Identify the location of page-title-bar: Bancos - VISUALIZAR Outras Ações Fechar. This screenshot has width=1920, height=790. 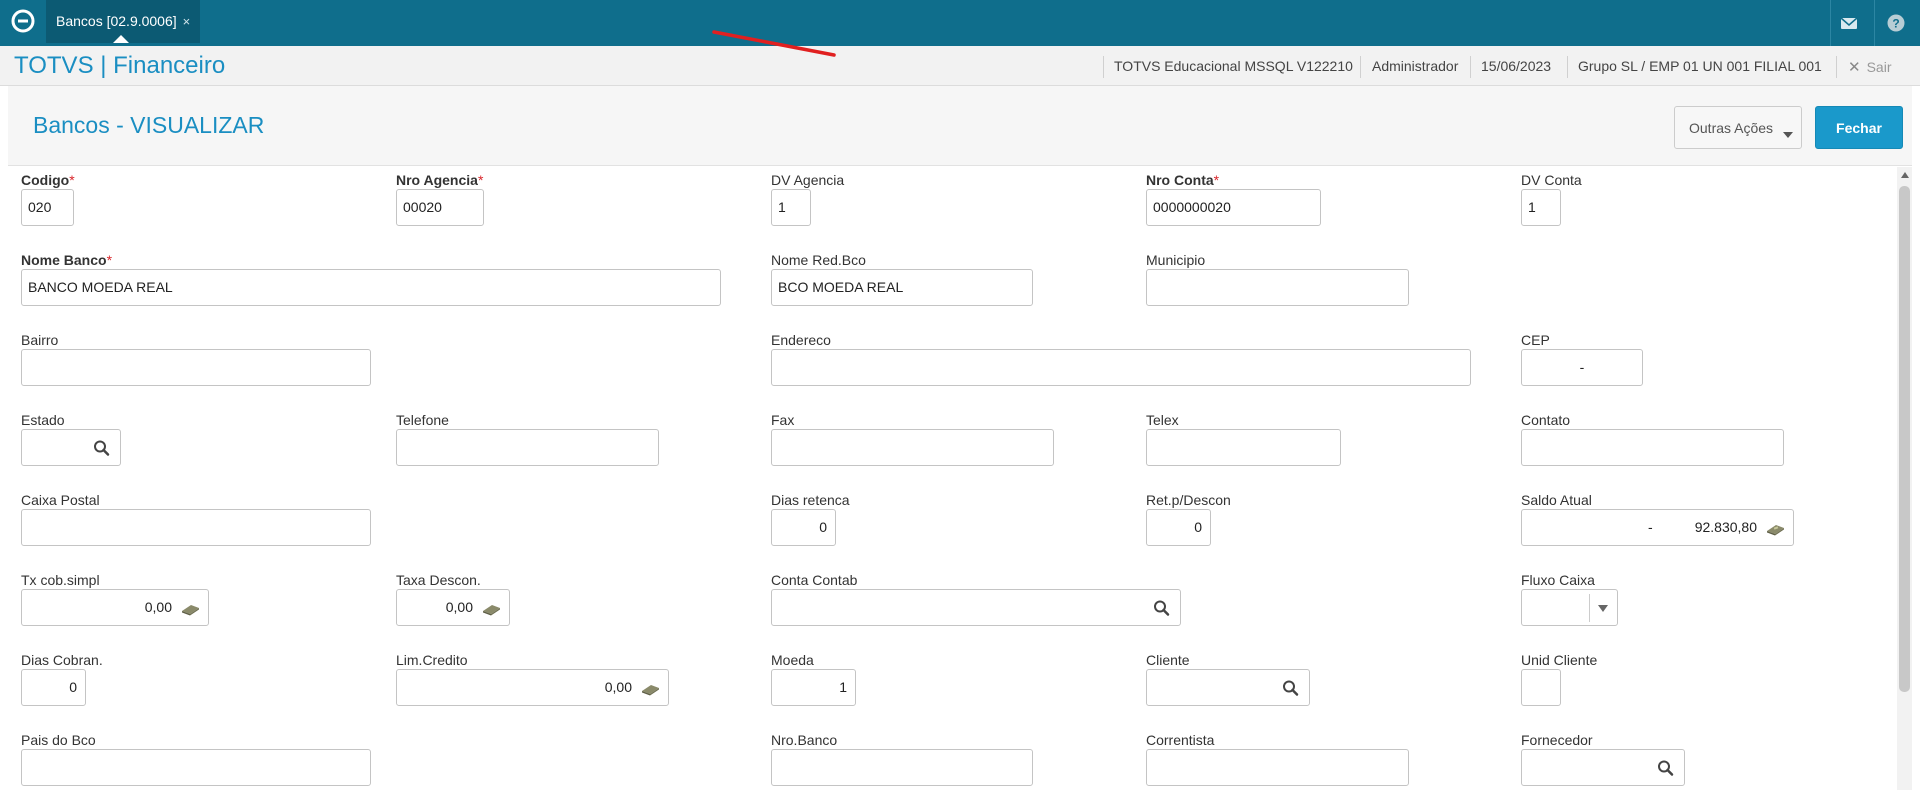
(960, 126).